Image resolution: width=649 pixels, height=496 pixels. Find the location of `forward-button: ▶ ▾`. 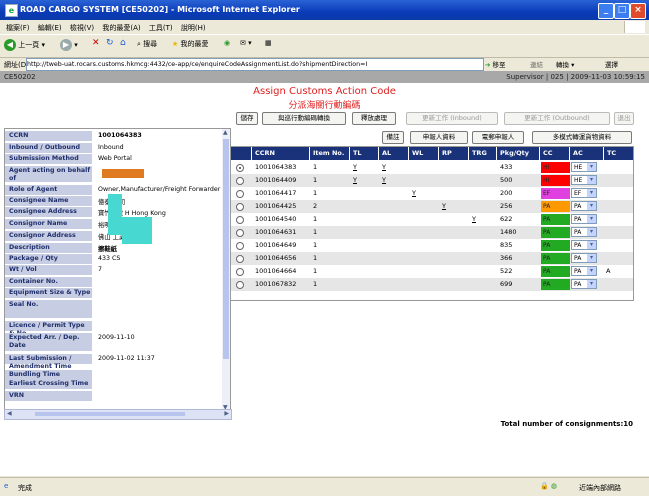

forward-button: ▶ ▾ is located at coordinates (69, 45).